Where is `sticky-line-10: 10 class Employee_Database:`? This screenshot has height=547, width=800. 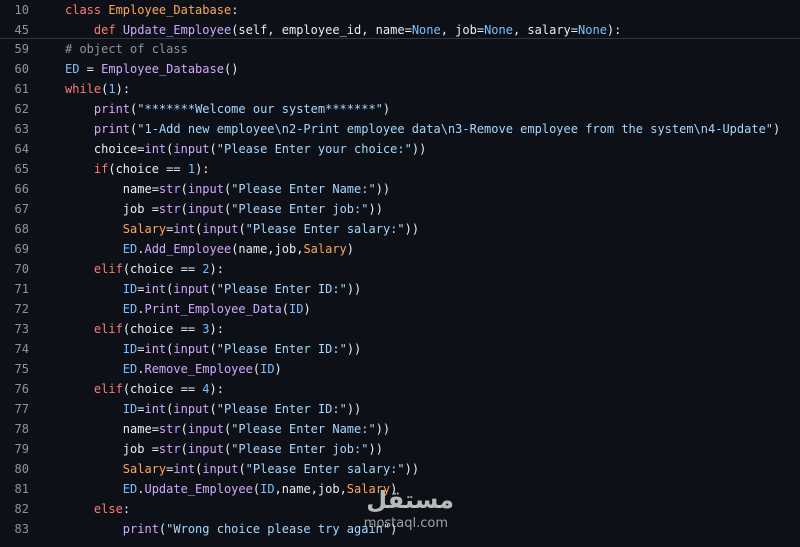 sticky-line-10: 10 class Employee_Database: is located at coordinates (400, 10).